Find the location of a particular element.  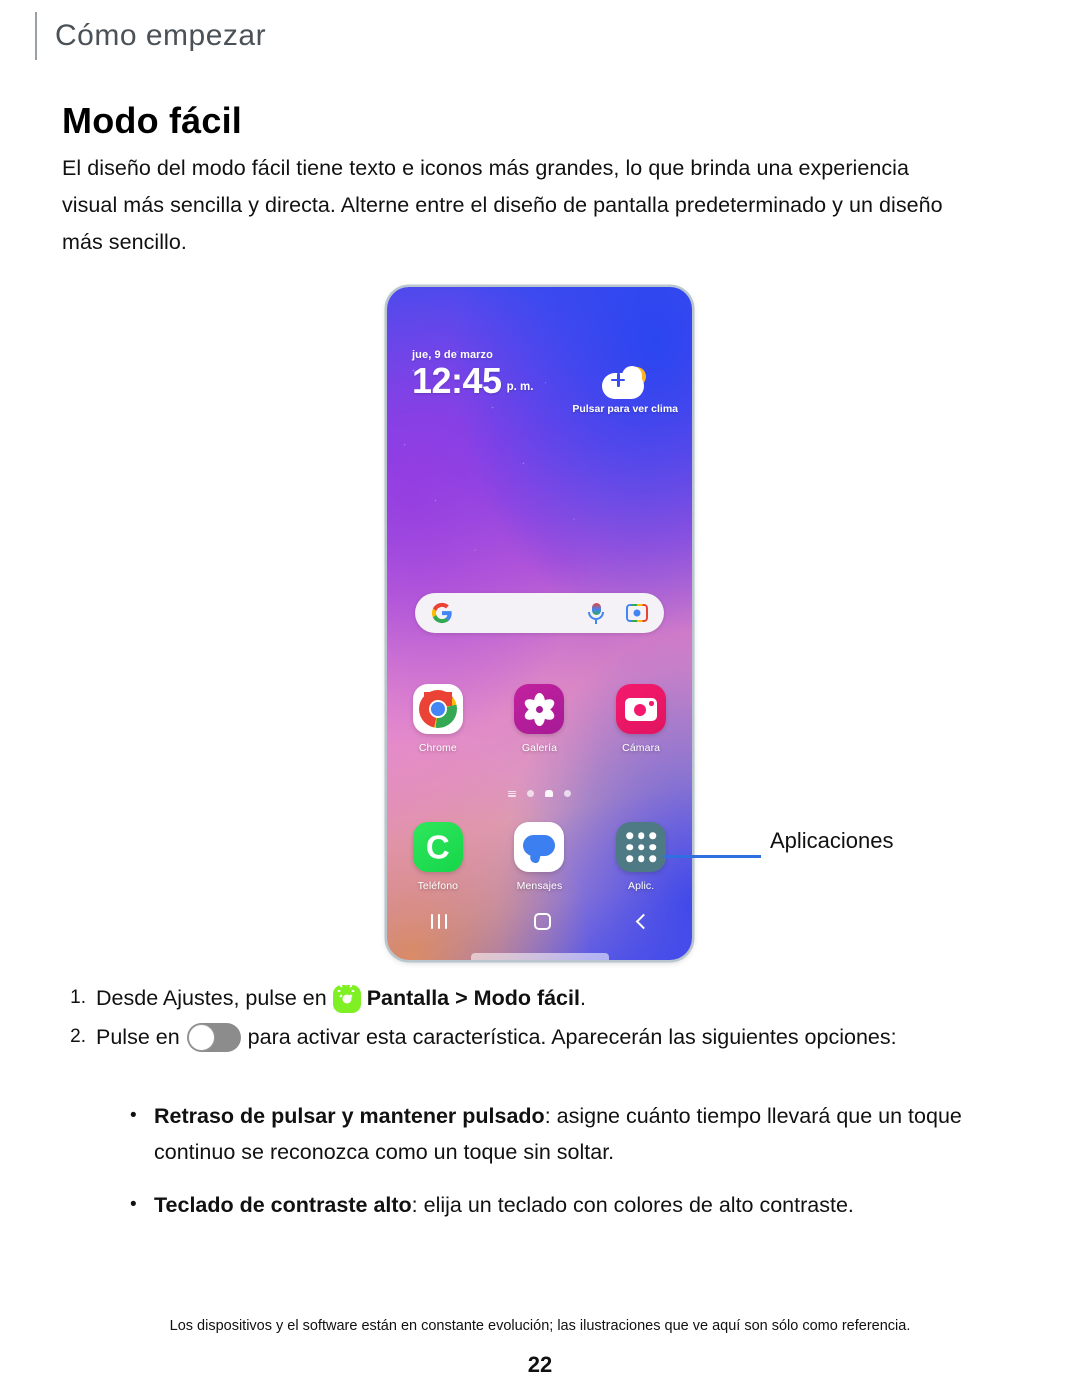

running-head-rule is located at coordinates (36, 36).